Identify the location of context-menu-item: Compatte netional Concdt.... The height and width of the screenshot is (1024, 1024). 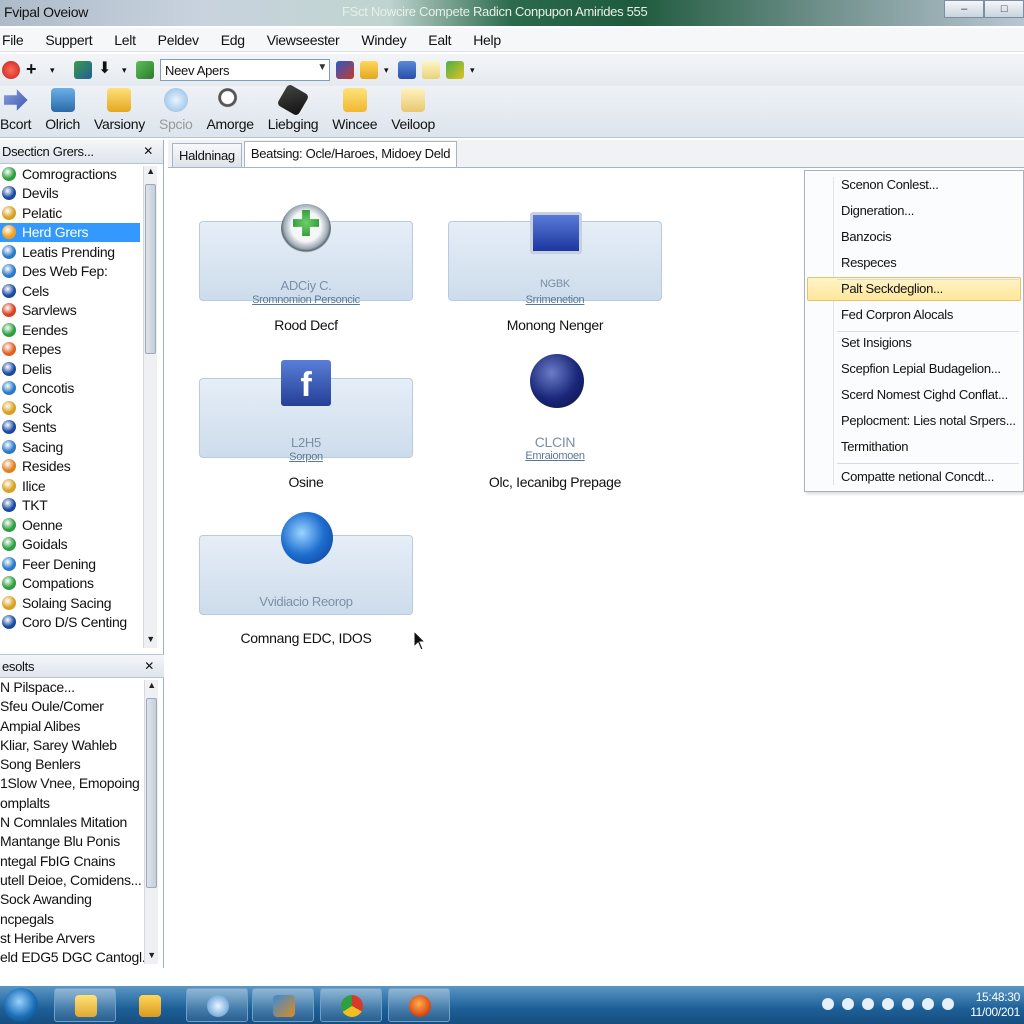
(917, 476).